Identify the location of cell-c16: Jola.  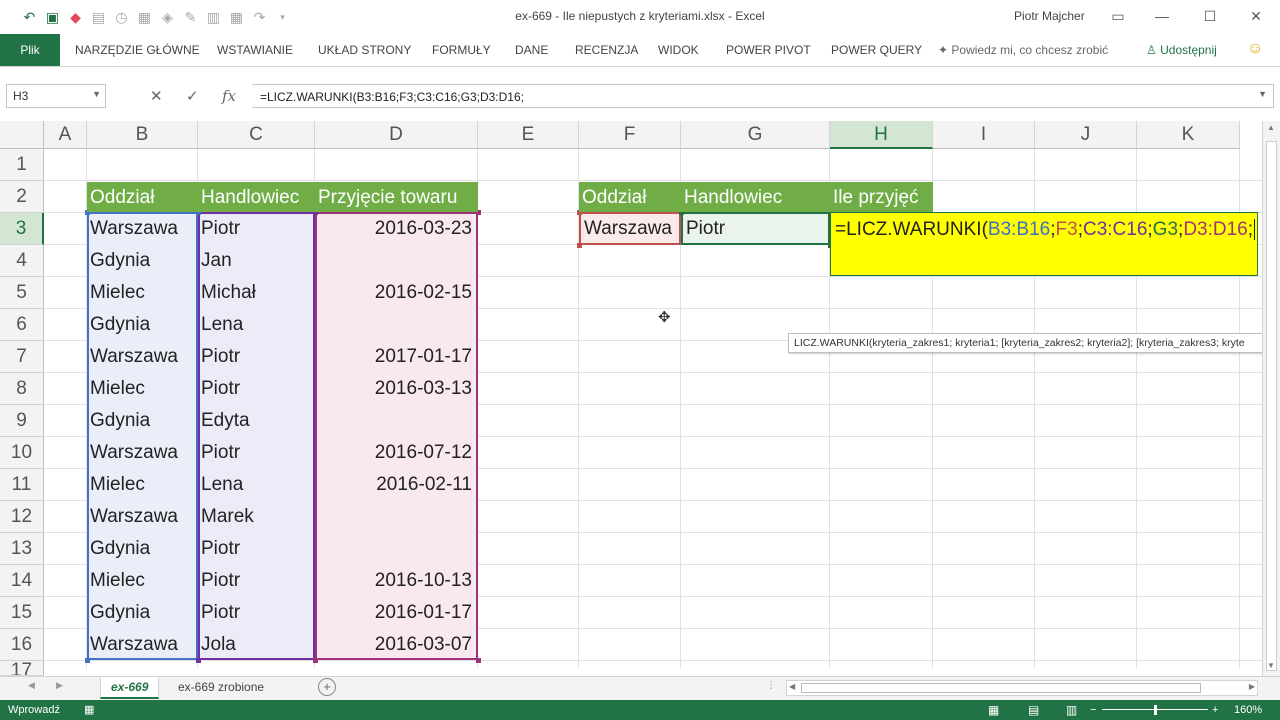
(256, 645).